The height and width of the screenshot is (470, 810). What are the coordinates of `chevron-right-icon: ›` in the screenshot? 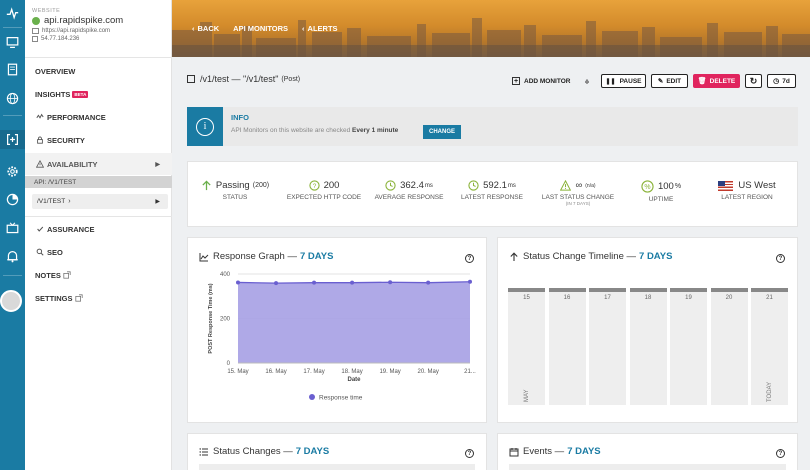 It's located at (69, 201).